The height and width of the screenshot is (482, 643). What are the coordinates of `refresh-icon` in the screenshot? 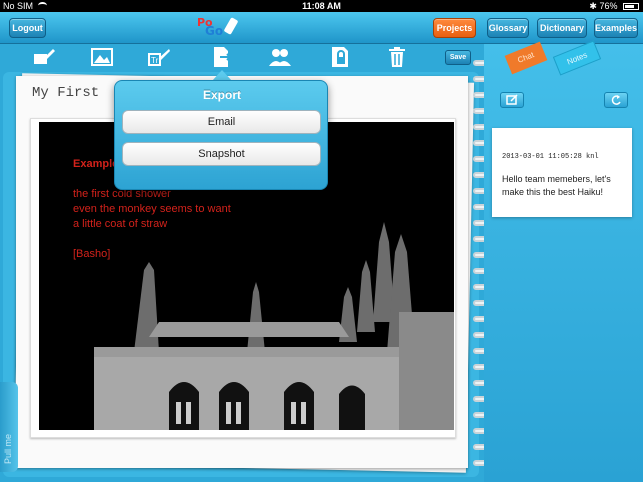 It's located at (616, 100).